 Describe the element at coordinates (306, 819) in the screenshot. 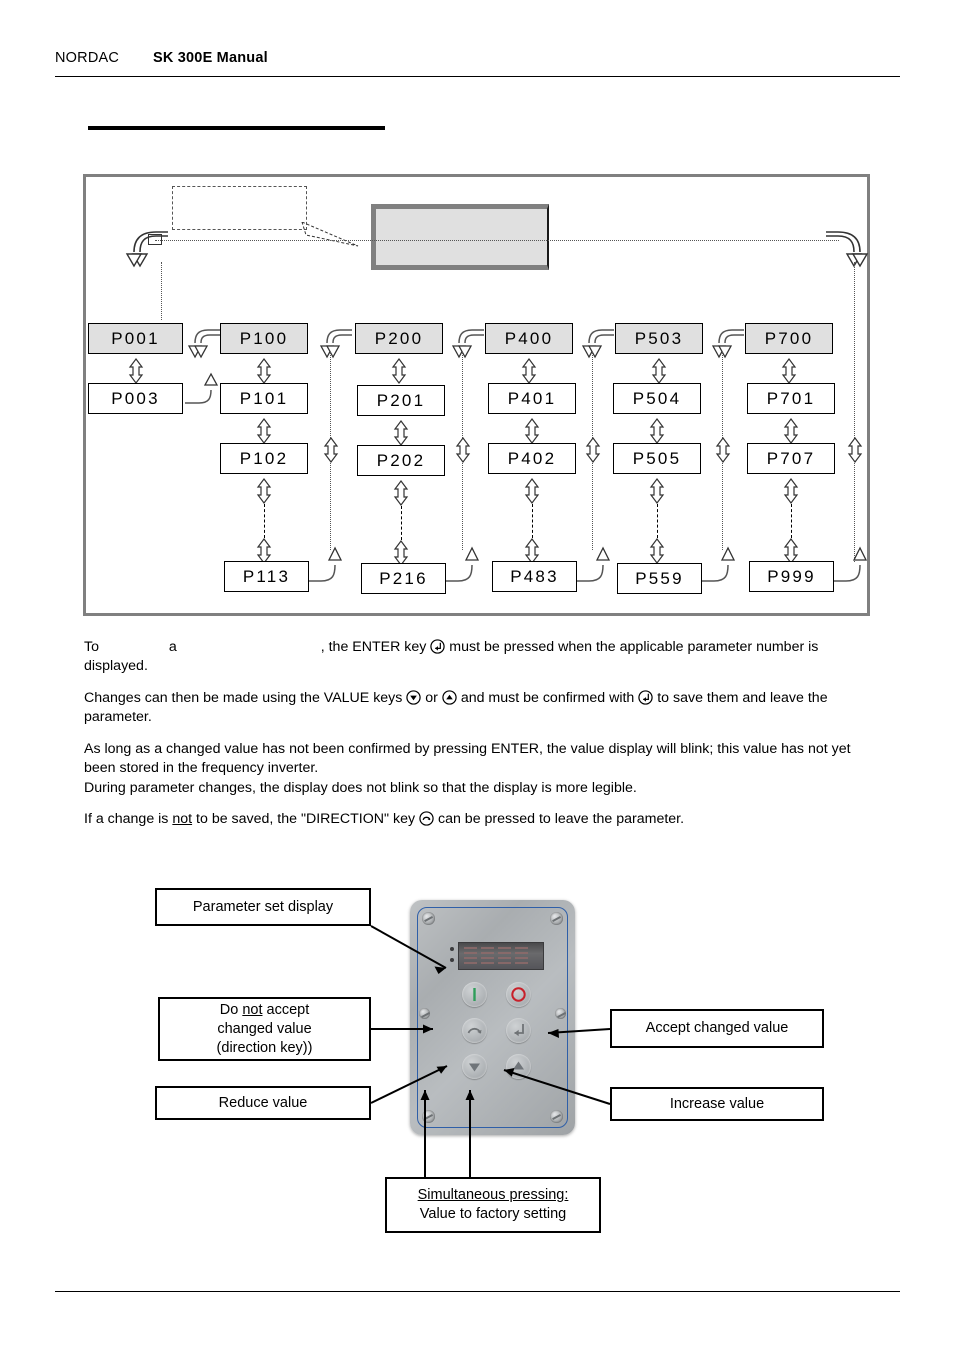

I see `p5-part-b: to be saved, the "DIRECTION" key` at that location.